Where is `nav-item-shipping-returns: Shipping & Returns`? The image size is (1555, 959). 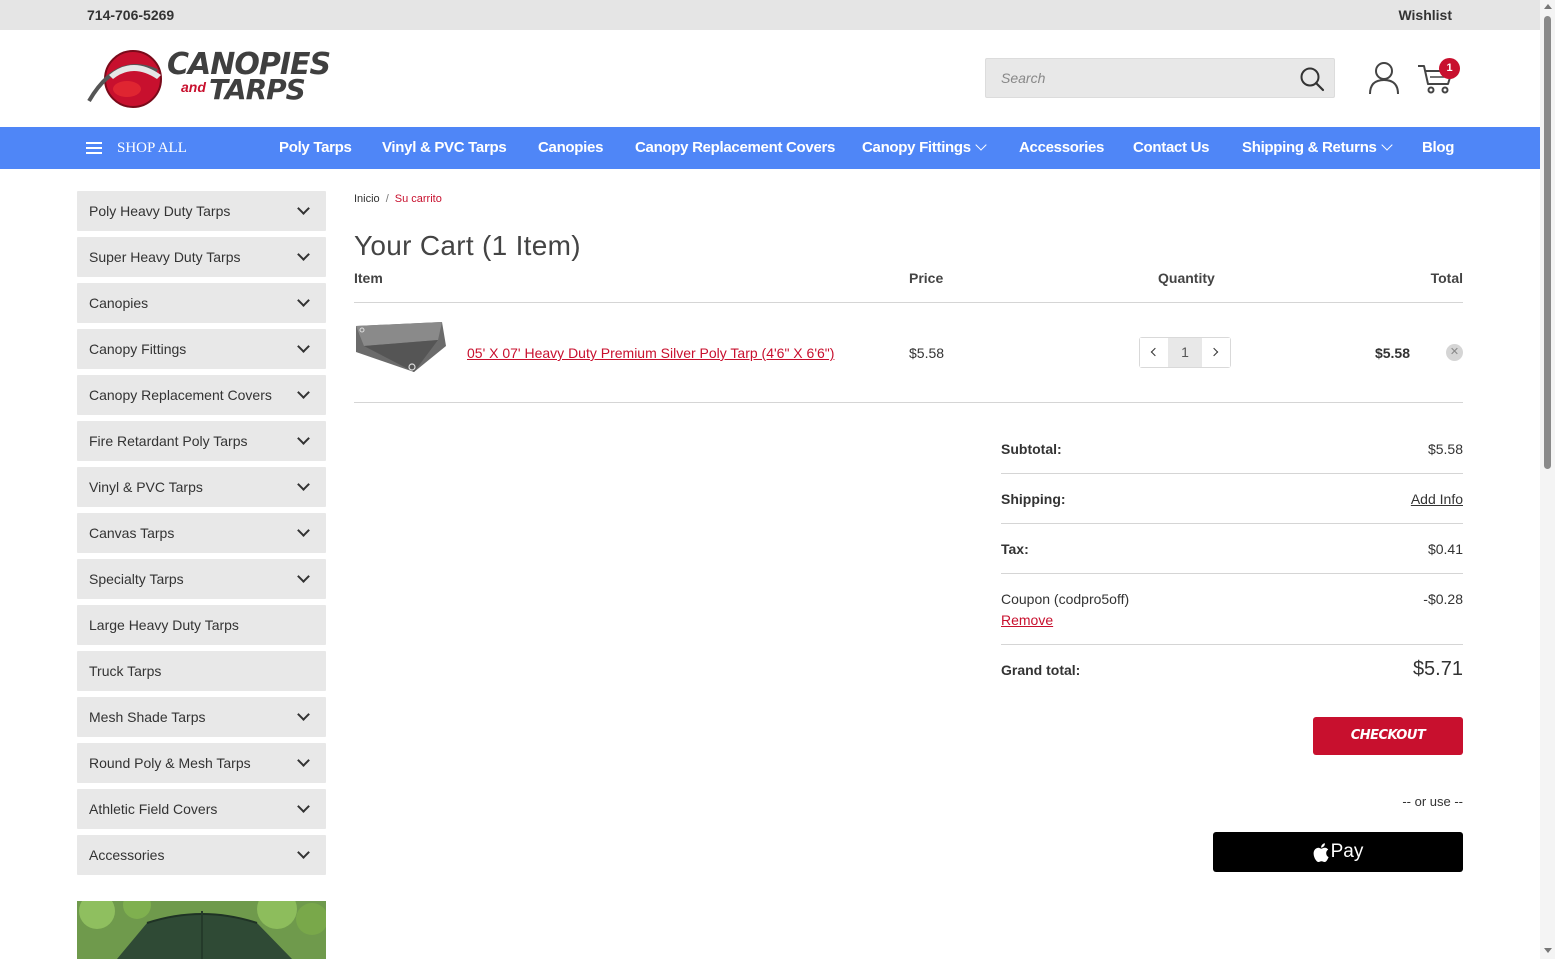 nav-item-shipping-returns: Shipping & Returns is located at coordinates (1317, 147).